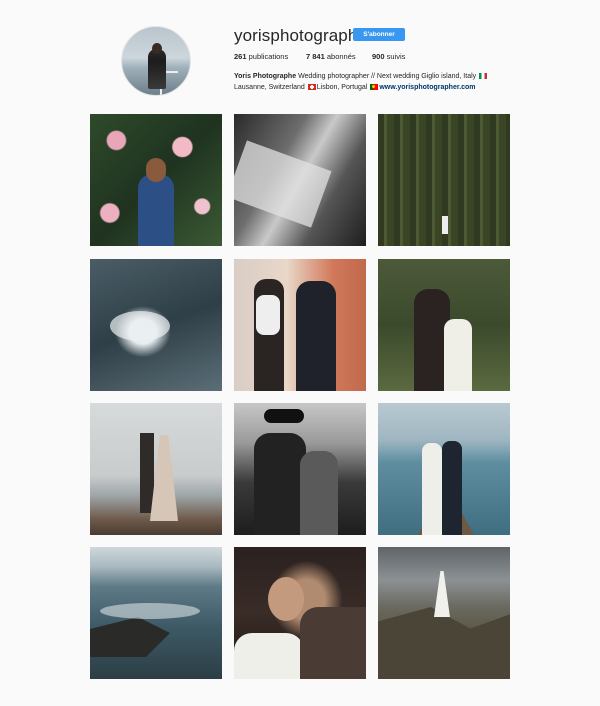 The height and width of the screenshot is (706, 600). What do you see at coordinates (280, 484) in the screenshot?
I see `photo-man-coat` at bounding box center [280, 484].